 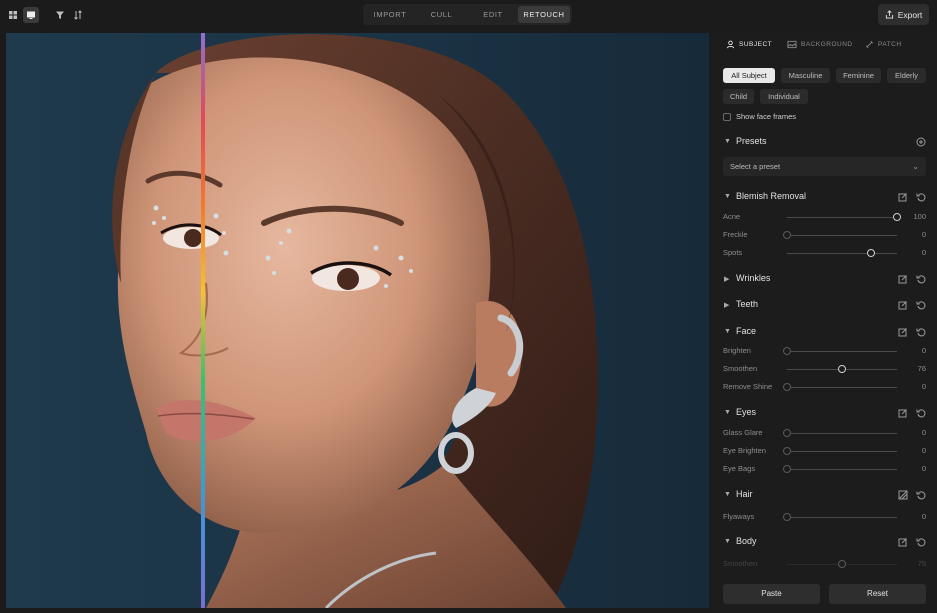 What do you see at coordinates (732, 216) in the screenshot?
I see `slider-label: Acne` at bounding box center [732, 216].